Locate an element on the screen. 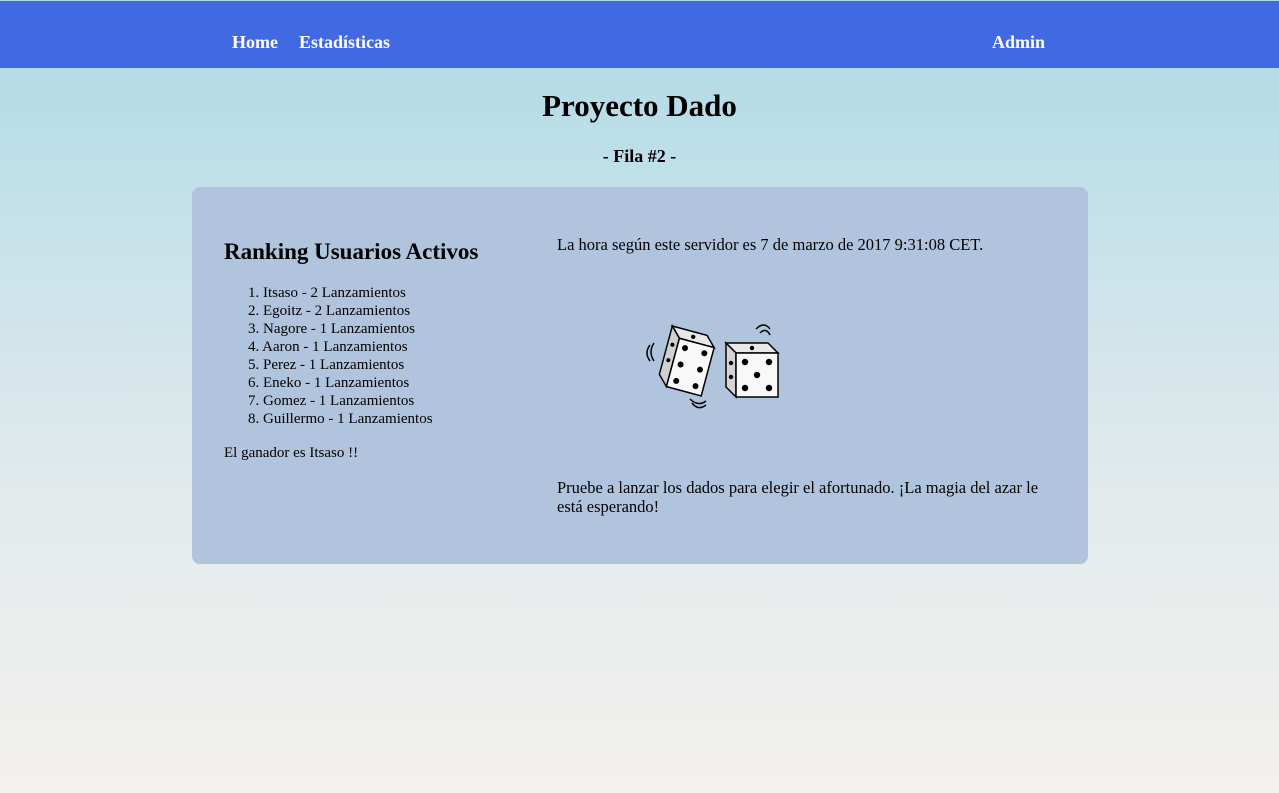 The height and width of the screenshot is (793, 1279). winner-text: El ganador es Itsaso !! is located at coordinates (291, 453).